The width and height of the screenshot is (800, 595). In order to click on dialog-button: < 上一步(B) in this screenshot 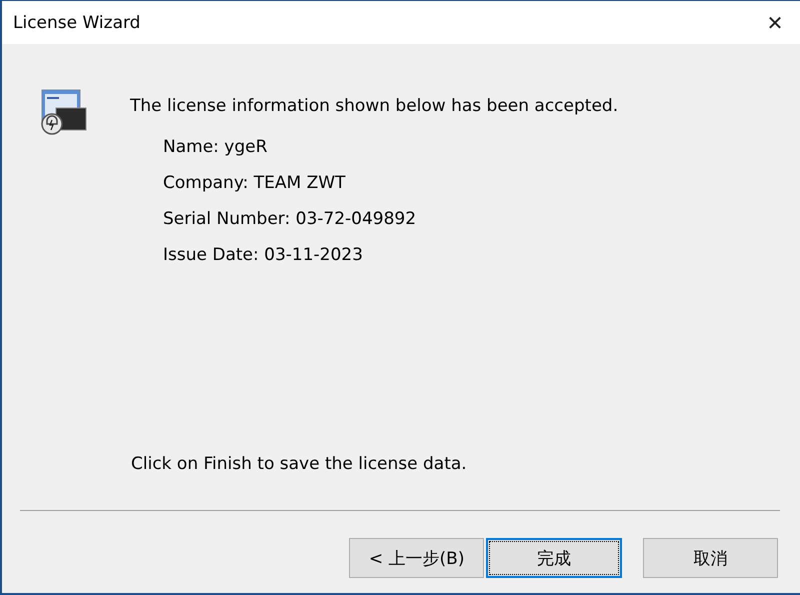, I will do `click(416, 558)`.